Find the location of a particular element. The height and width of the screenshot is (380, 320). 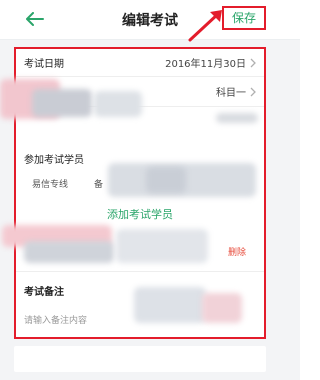

exam-date-row: 考试日期 2016年11月30日 is located at coordinates (140, 63).